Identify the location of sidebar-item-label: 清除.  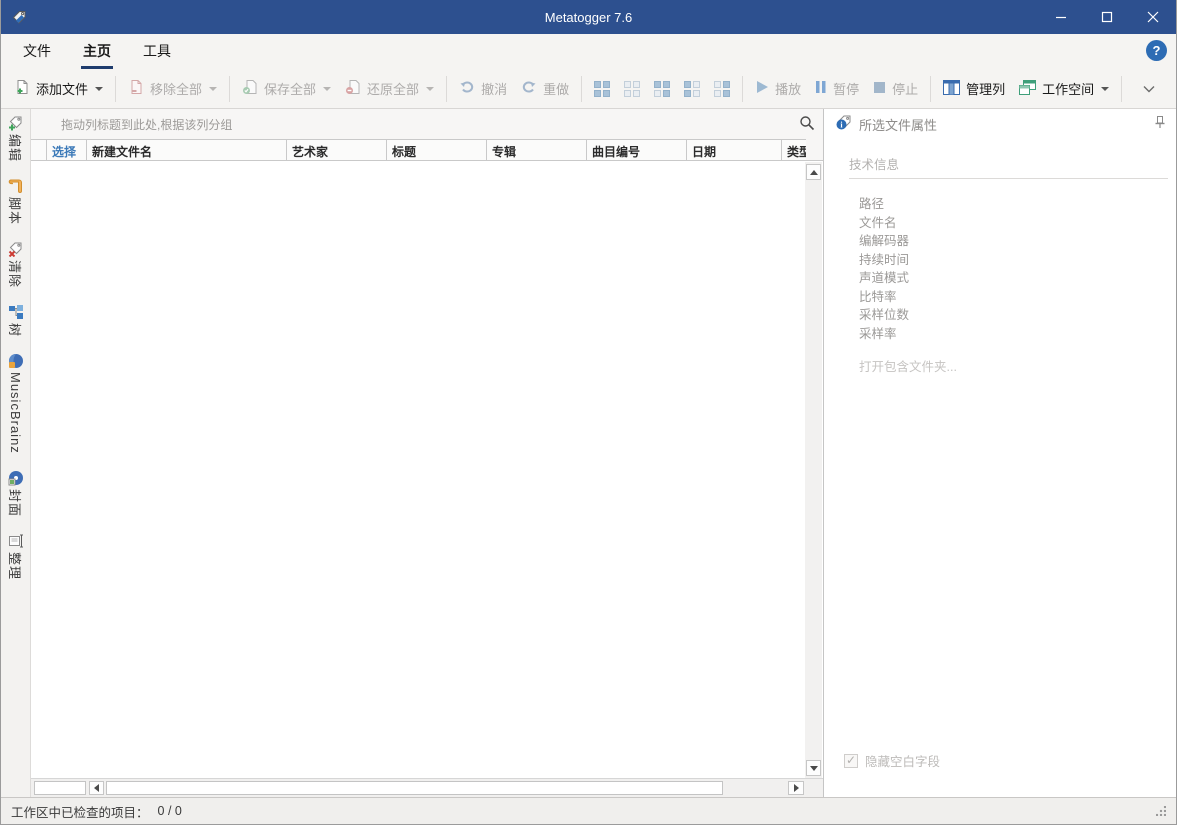
(14, 274).